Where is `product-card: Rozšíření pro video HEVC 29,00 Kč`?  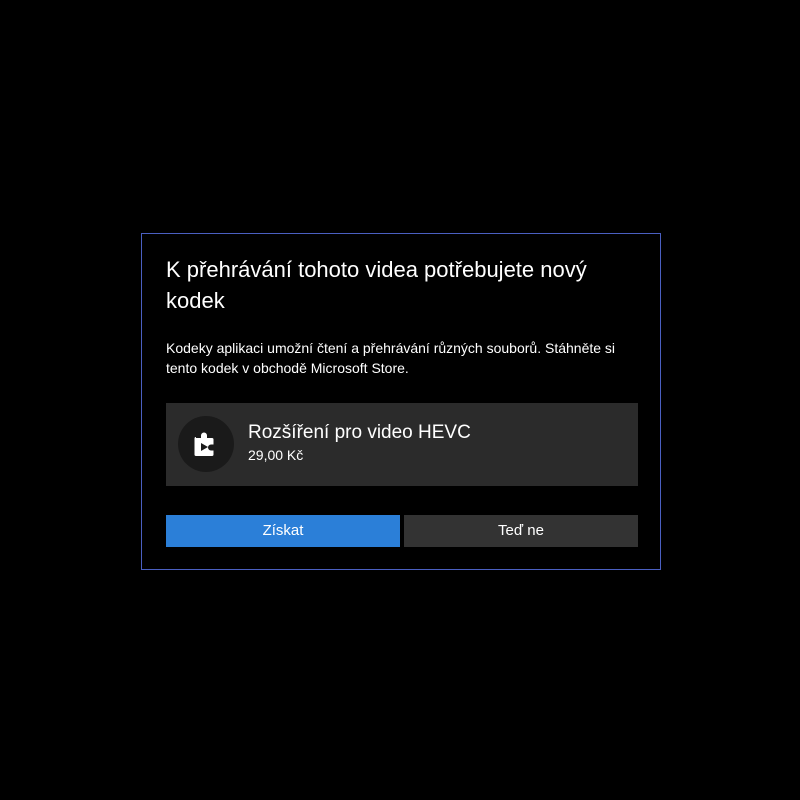
product-card: Rozšíření pro video HEVC 29,00 Kč is located at coordinates (402, 444).